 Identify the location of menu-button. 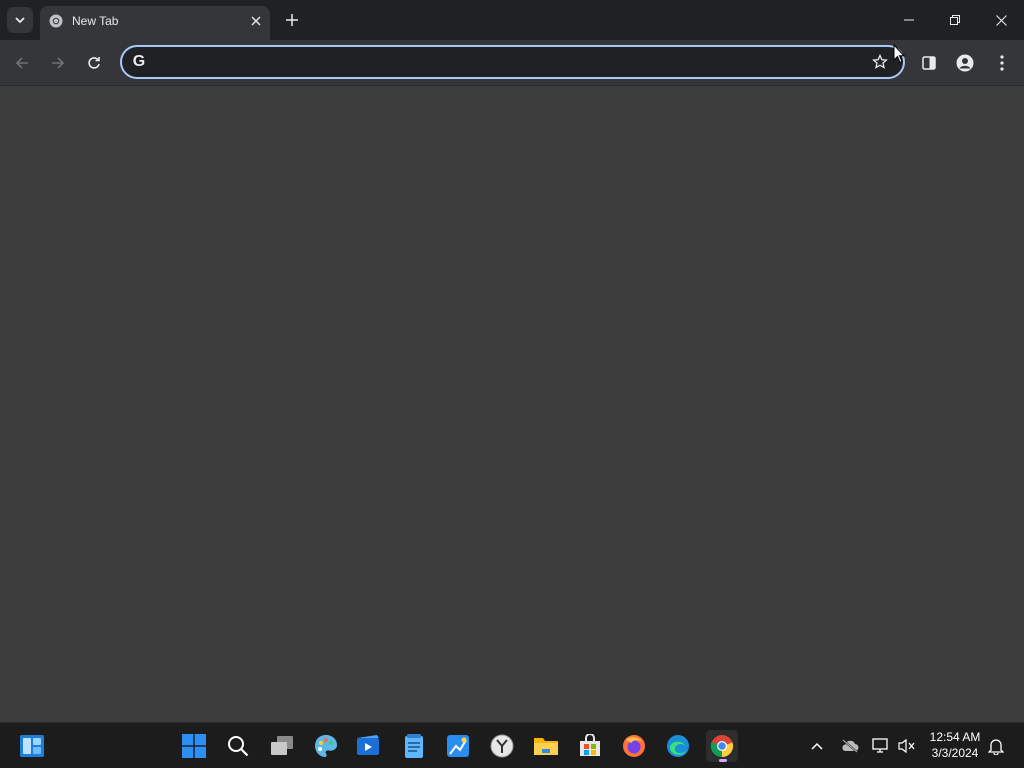
(1002, 63).